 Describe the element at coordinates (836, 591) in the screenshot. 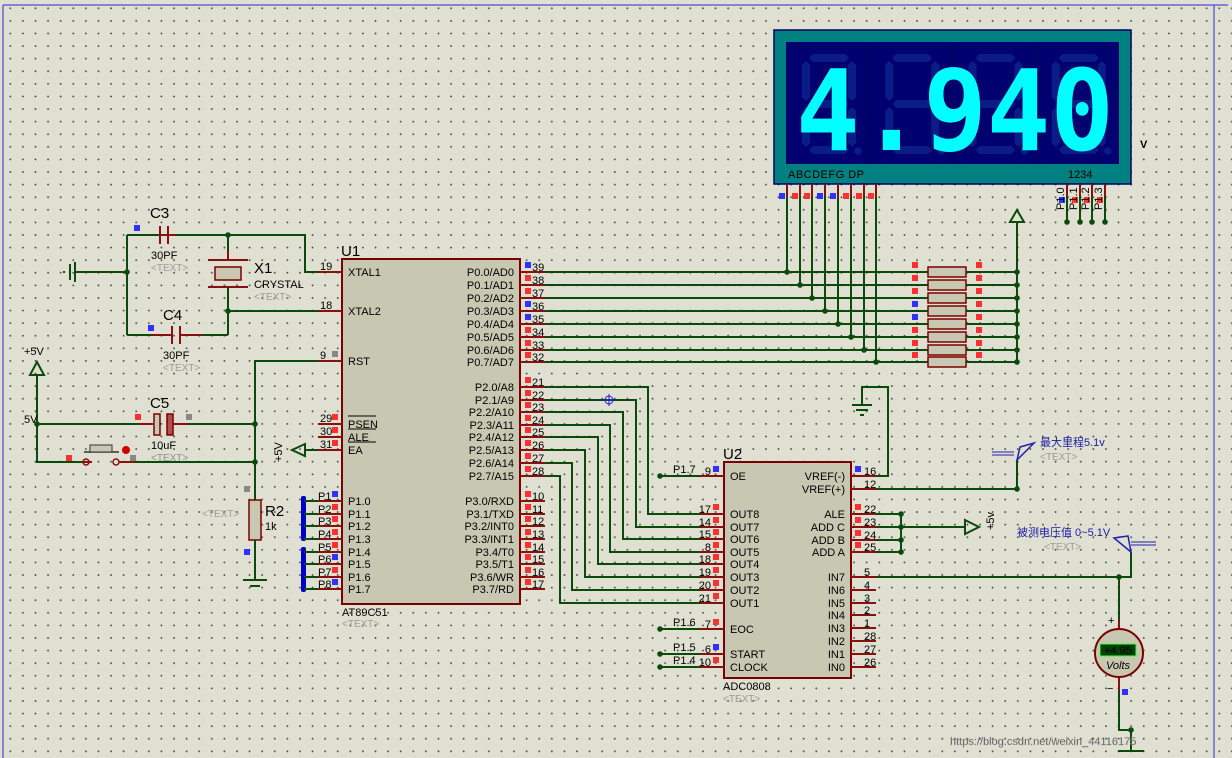

I see `u2-pin-name: IN6` at that location.